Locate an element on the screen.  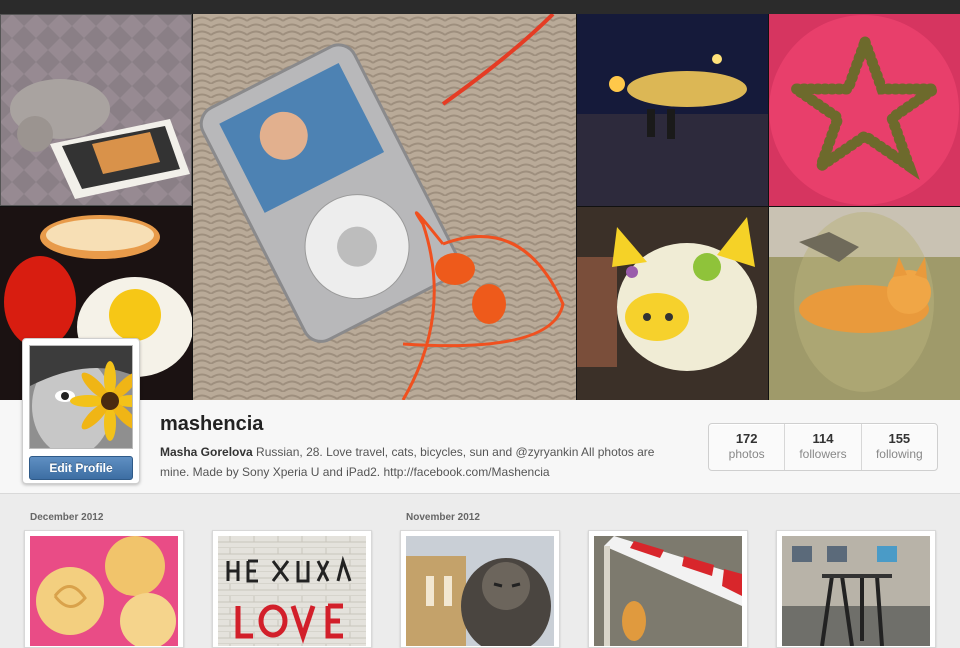
profile-username: mashencia is located at coordinates (212, 424).